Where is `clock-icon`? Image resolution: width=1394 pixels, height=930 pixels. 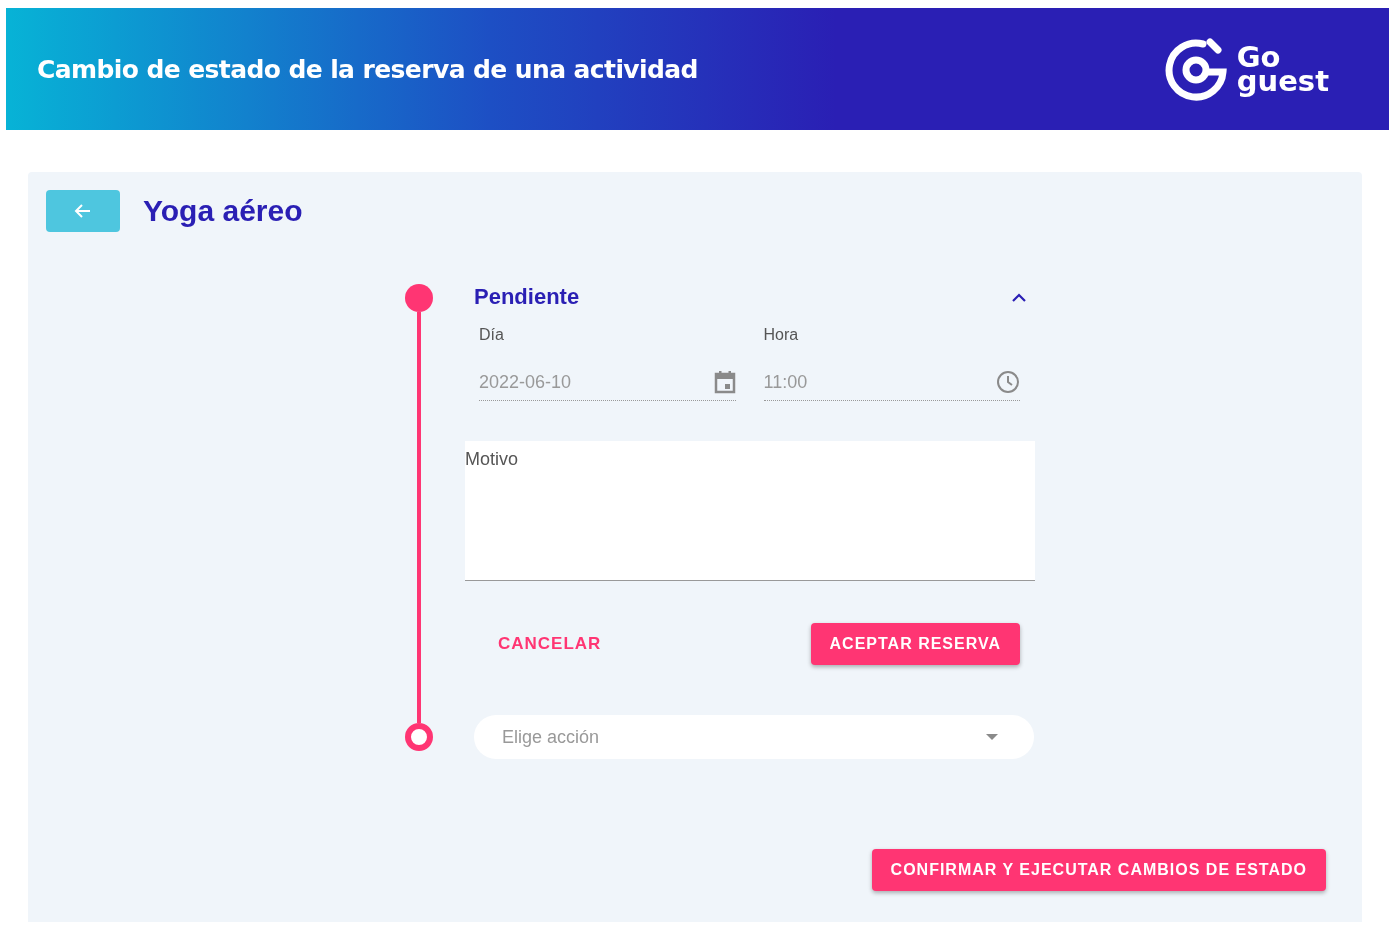
clock-icon is located at coordinates (1008, 382).